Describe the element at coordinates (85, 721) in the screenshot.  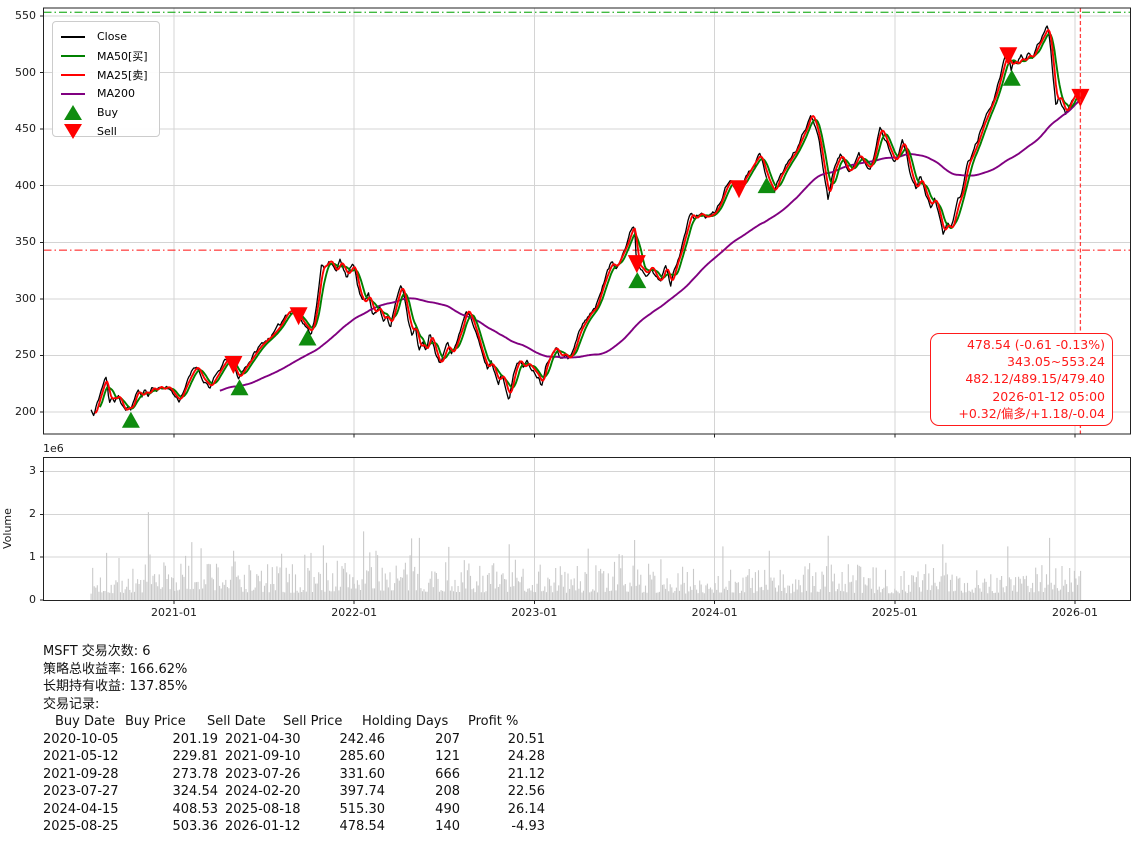
I see `trade-header-cell: Buy Date` at that location.